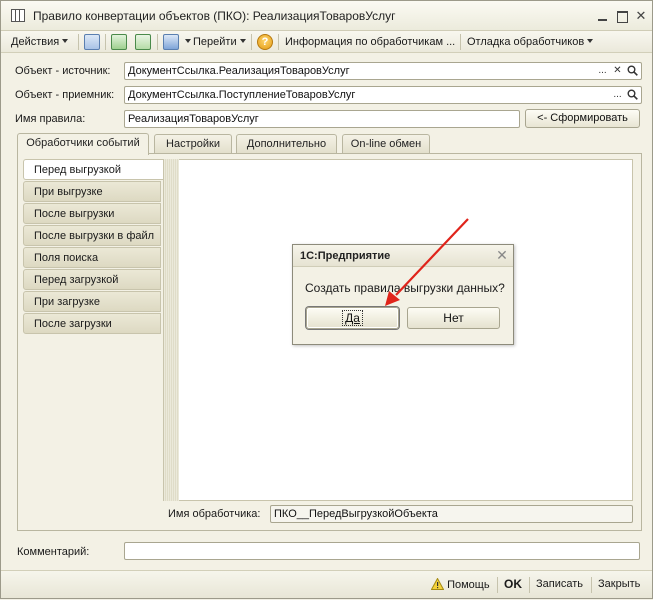 The image size is (653, 600). I want to click on handler-name-value: ПКО__ПередВыгрузкойОбъекта, so click(356, 514).